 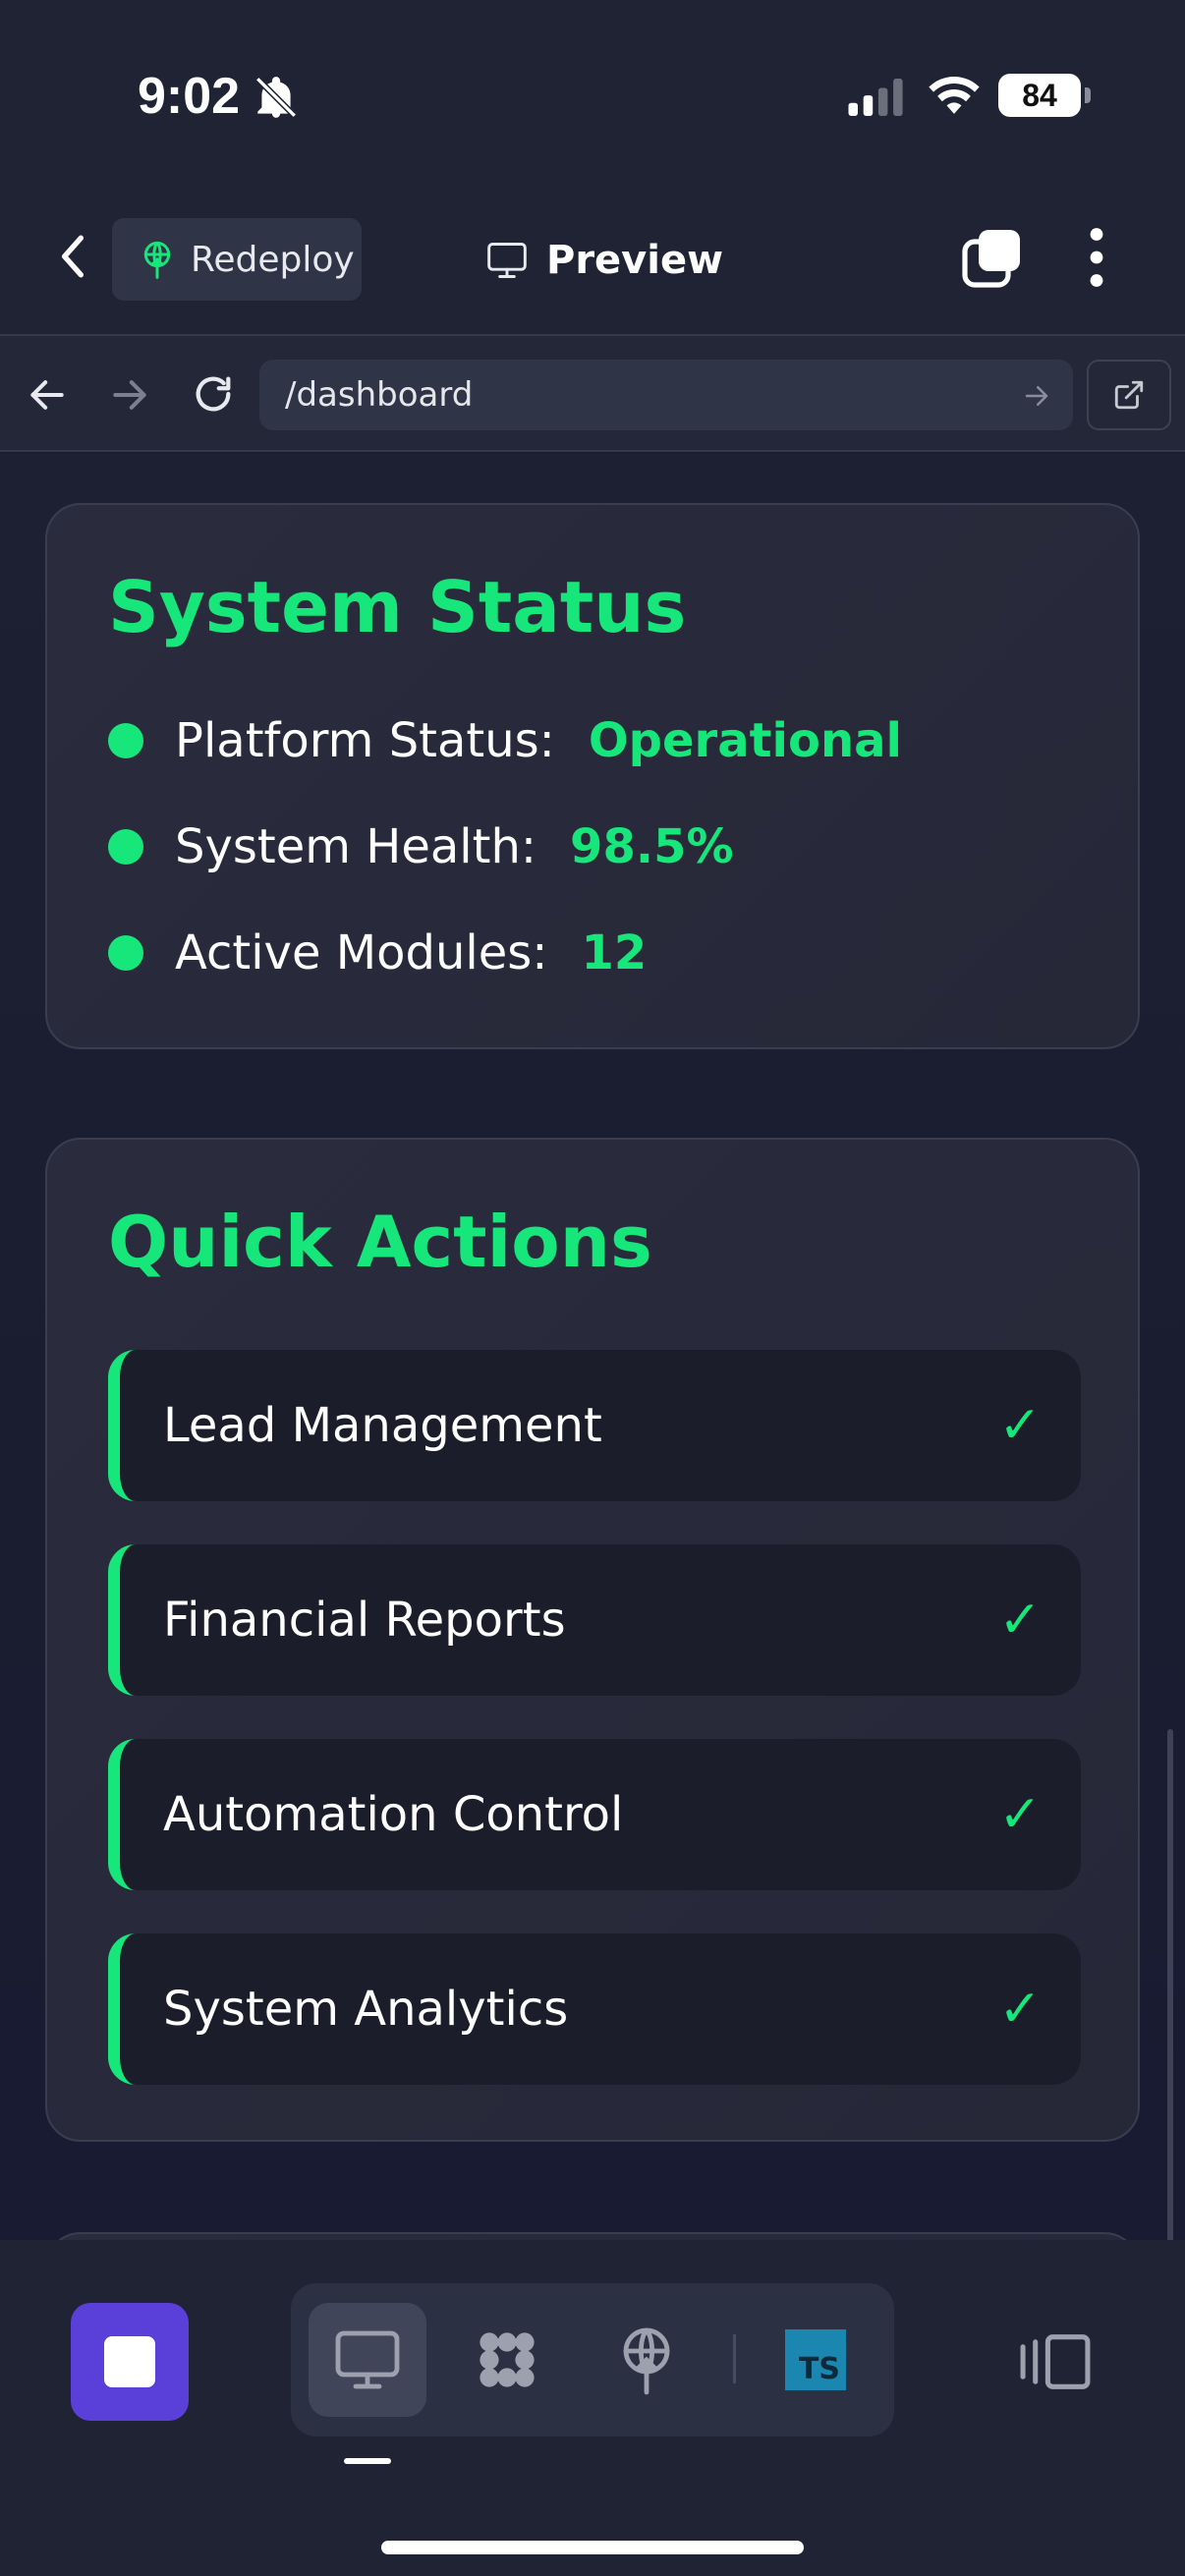 What do you see at coordinates (876, 97) in the screenshot?
I see `signal-icon` at bounding box center [876, 97].